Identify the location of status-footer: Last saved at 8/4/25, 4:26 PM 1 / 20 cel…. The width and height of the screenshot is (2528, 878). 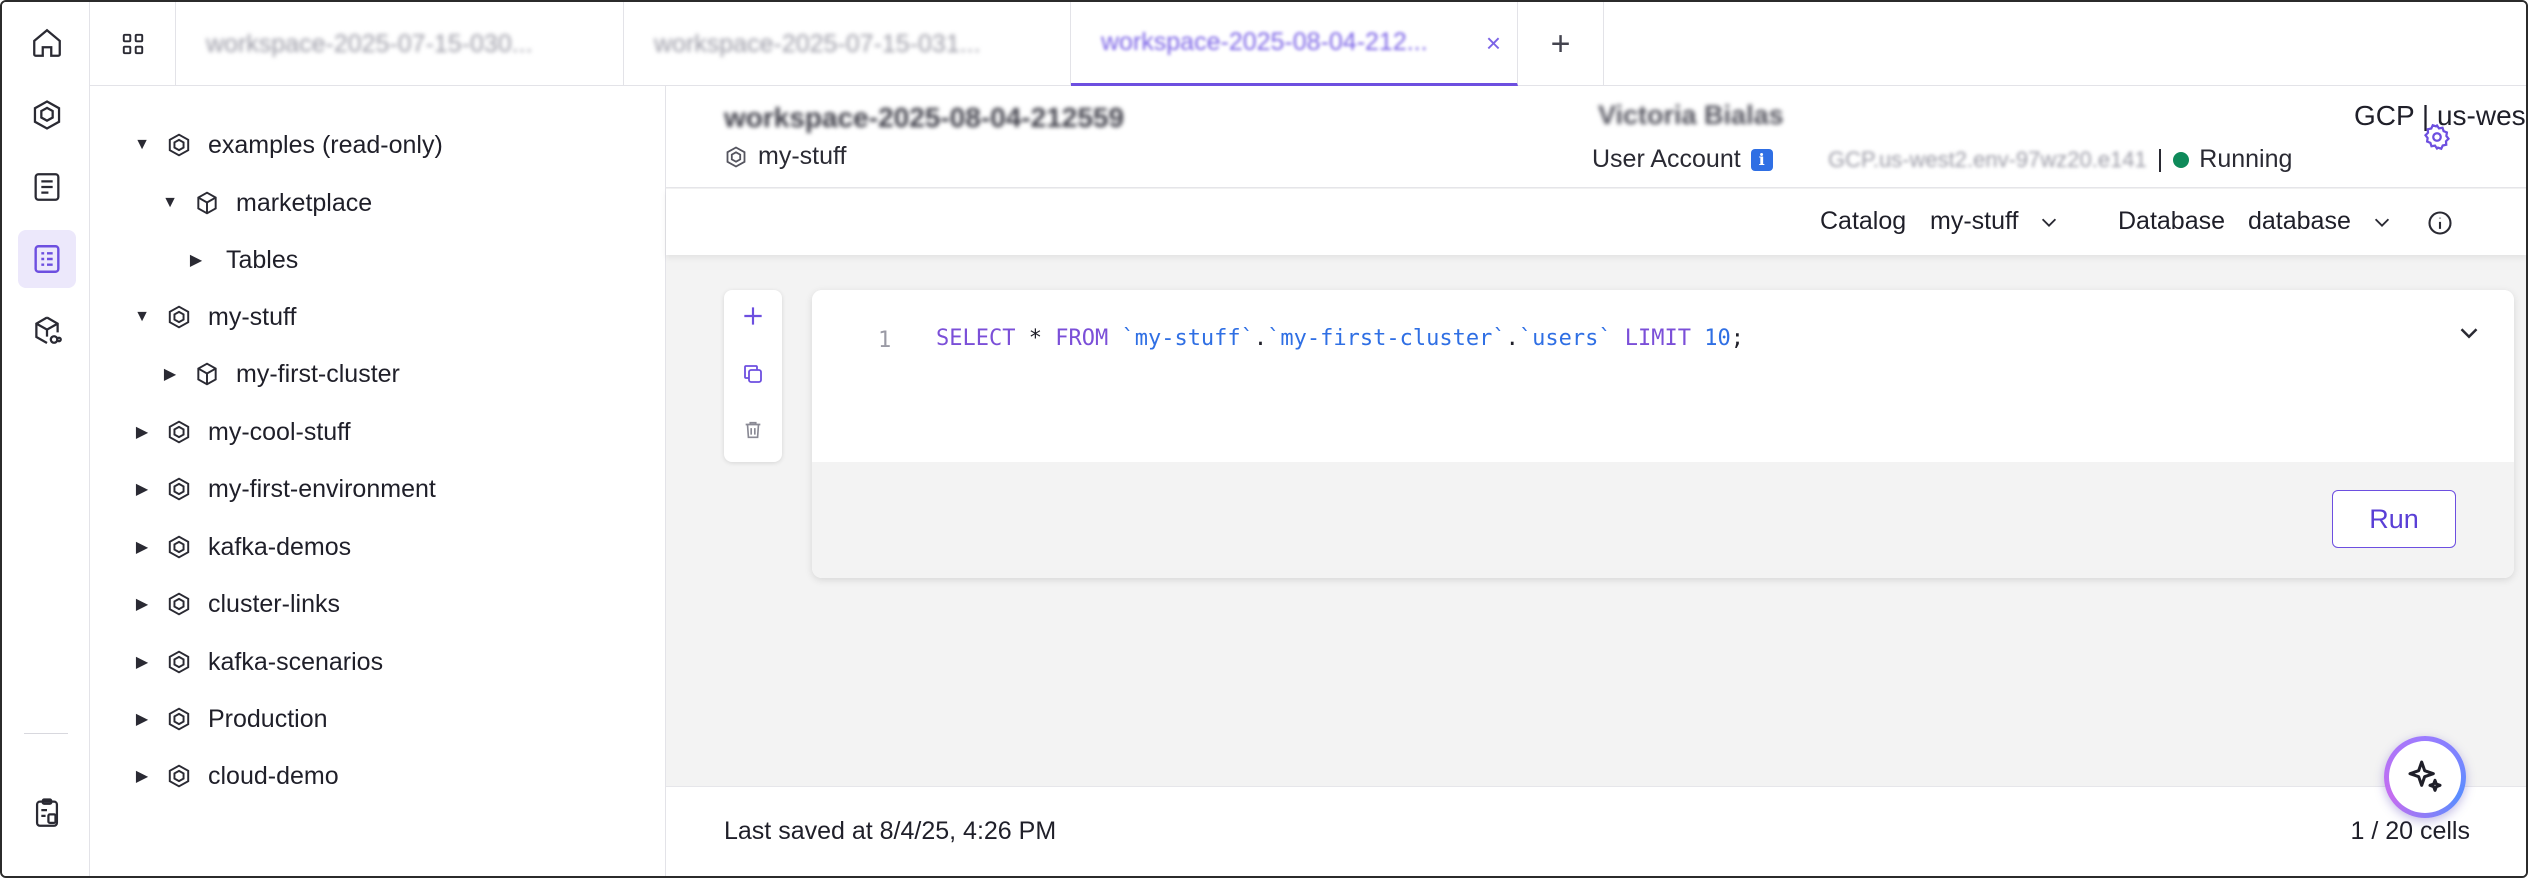
(1596, 831).